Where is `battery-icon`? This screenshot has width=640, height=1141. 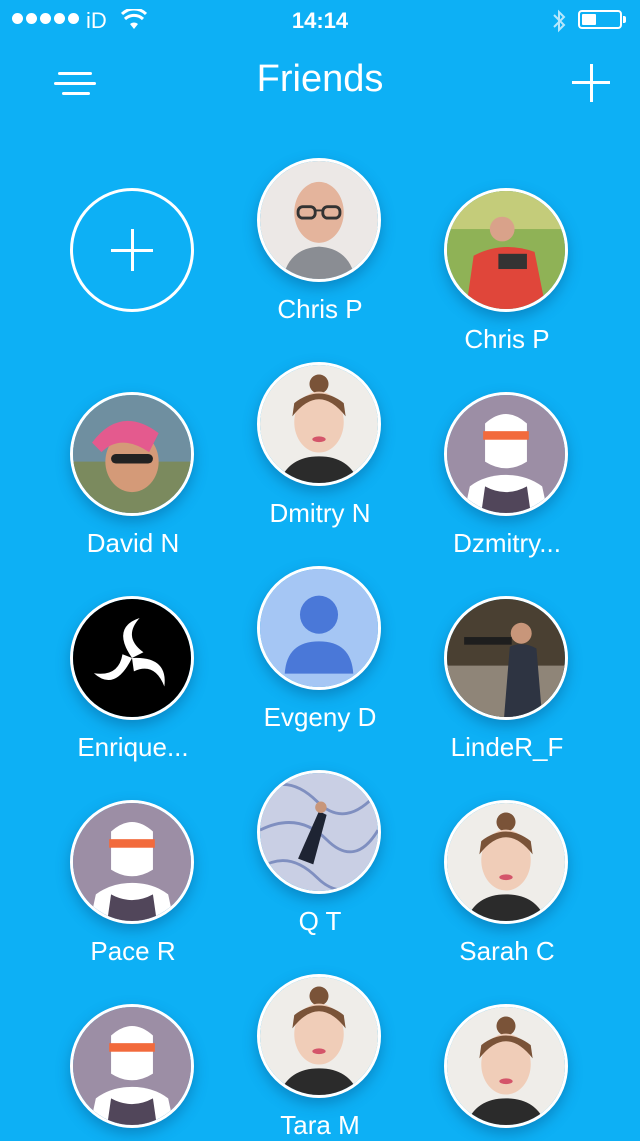 battery-icon is located at coordinates (602, 19).